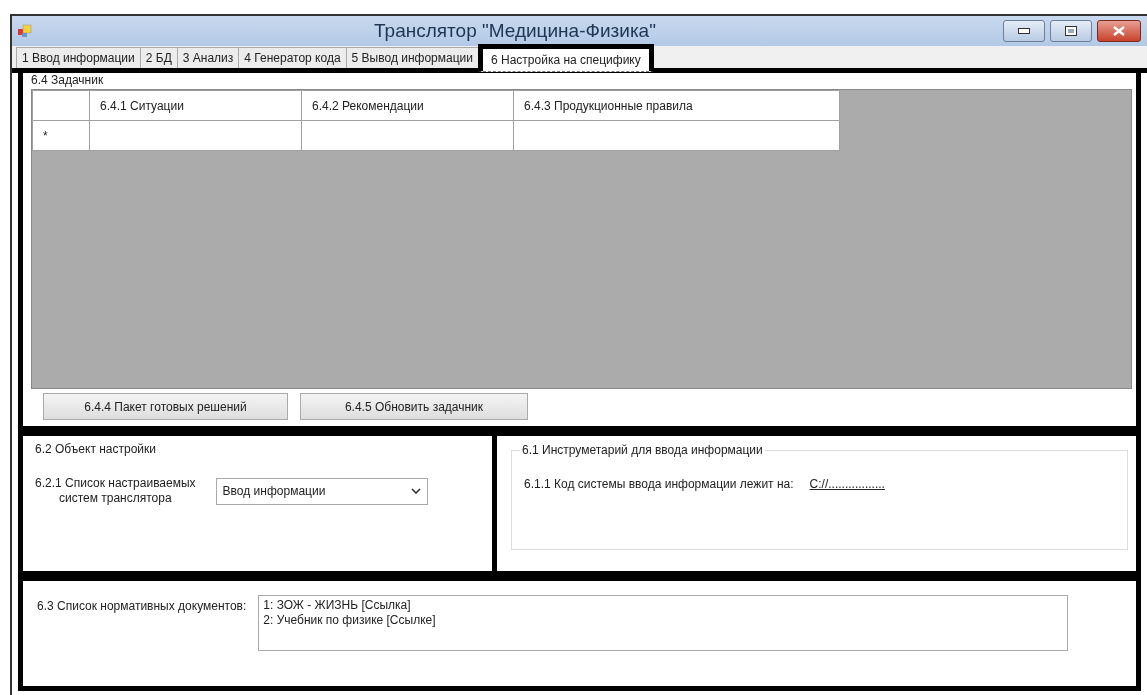 This screenshot has height=695, width=1147. Describe the element at coordinates (95, 449) in the screenshot. I see `group-title: 6.2 Объект настройки` at that location.